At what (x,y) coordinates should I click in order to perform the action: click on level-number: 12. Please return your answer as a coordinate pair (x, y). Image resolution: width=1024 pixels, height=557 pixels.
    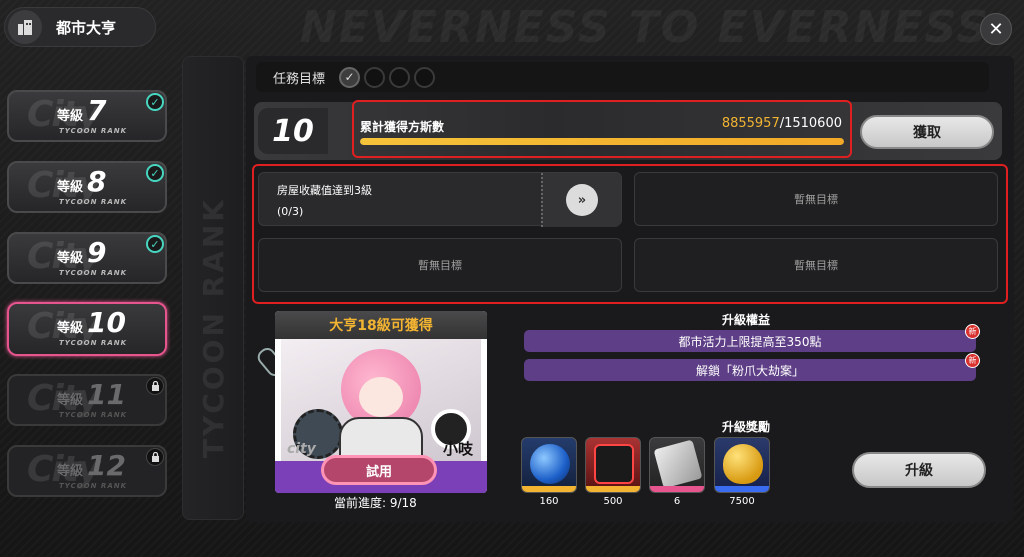
    Looking at the image, I should click on (106, 465).